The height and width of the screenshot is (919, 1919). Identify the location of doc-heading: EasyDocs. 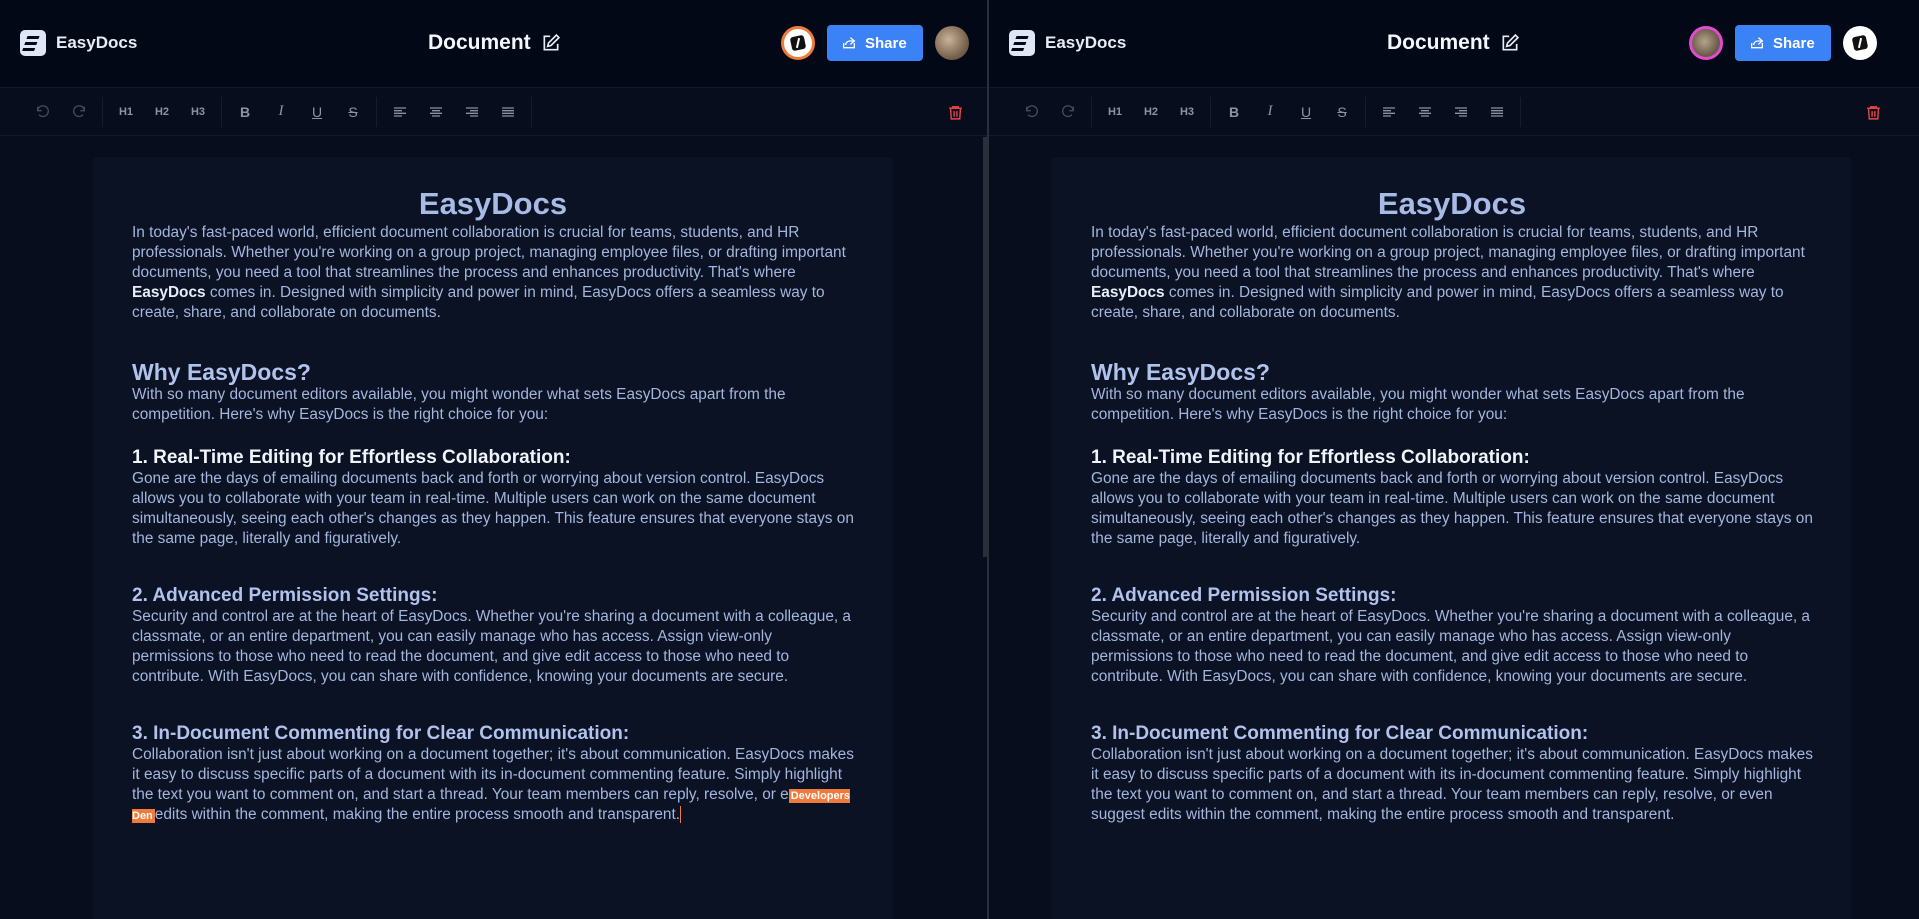
(1452, 203).